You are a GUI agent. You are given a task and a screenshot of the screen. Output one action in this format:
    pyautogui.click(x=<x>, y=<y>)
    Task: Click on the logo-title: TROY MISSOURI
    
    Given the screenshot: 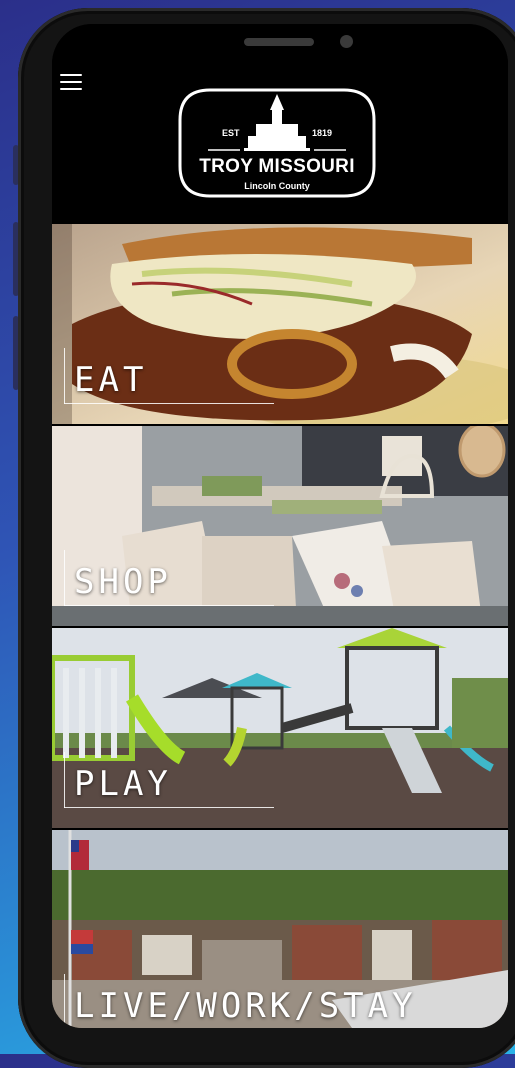 What is the action you would take?
    pyautogui.click(x=277, y=166)
    